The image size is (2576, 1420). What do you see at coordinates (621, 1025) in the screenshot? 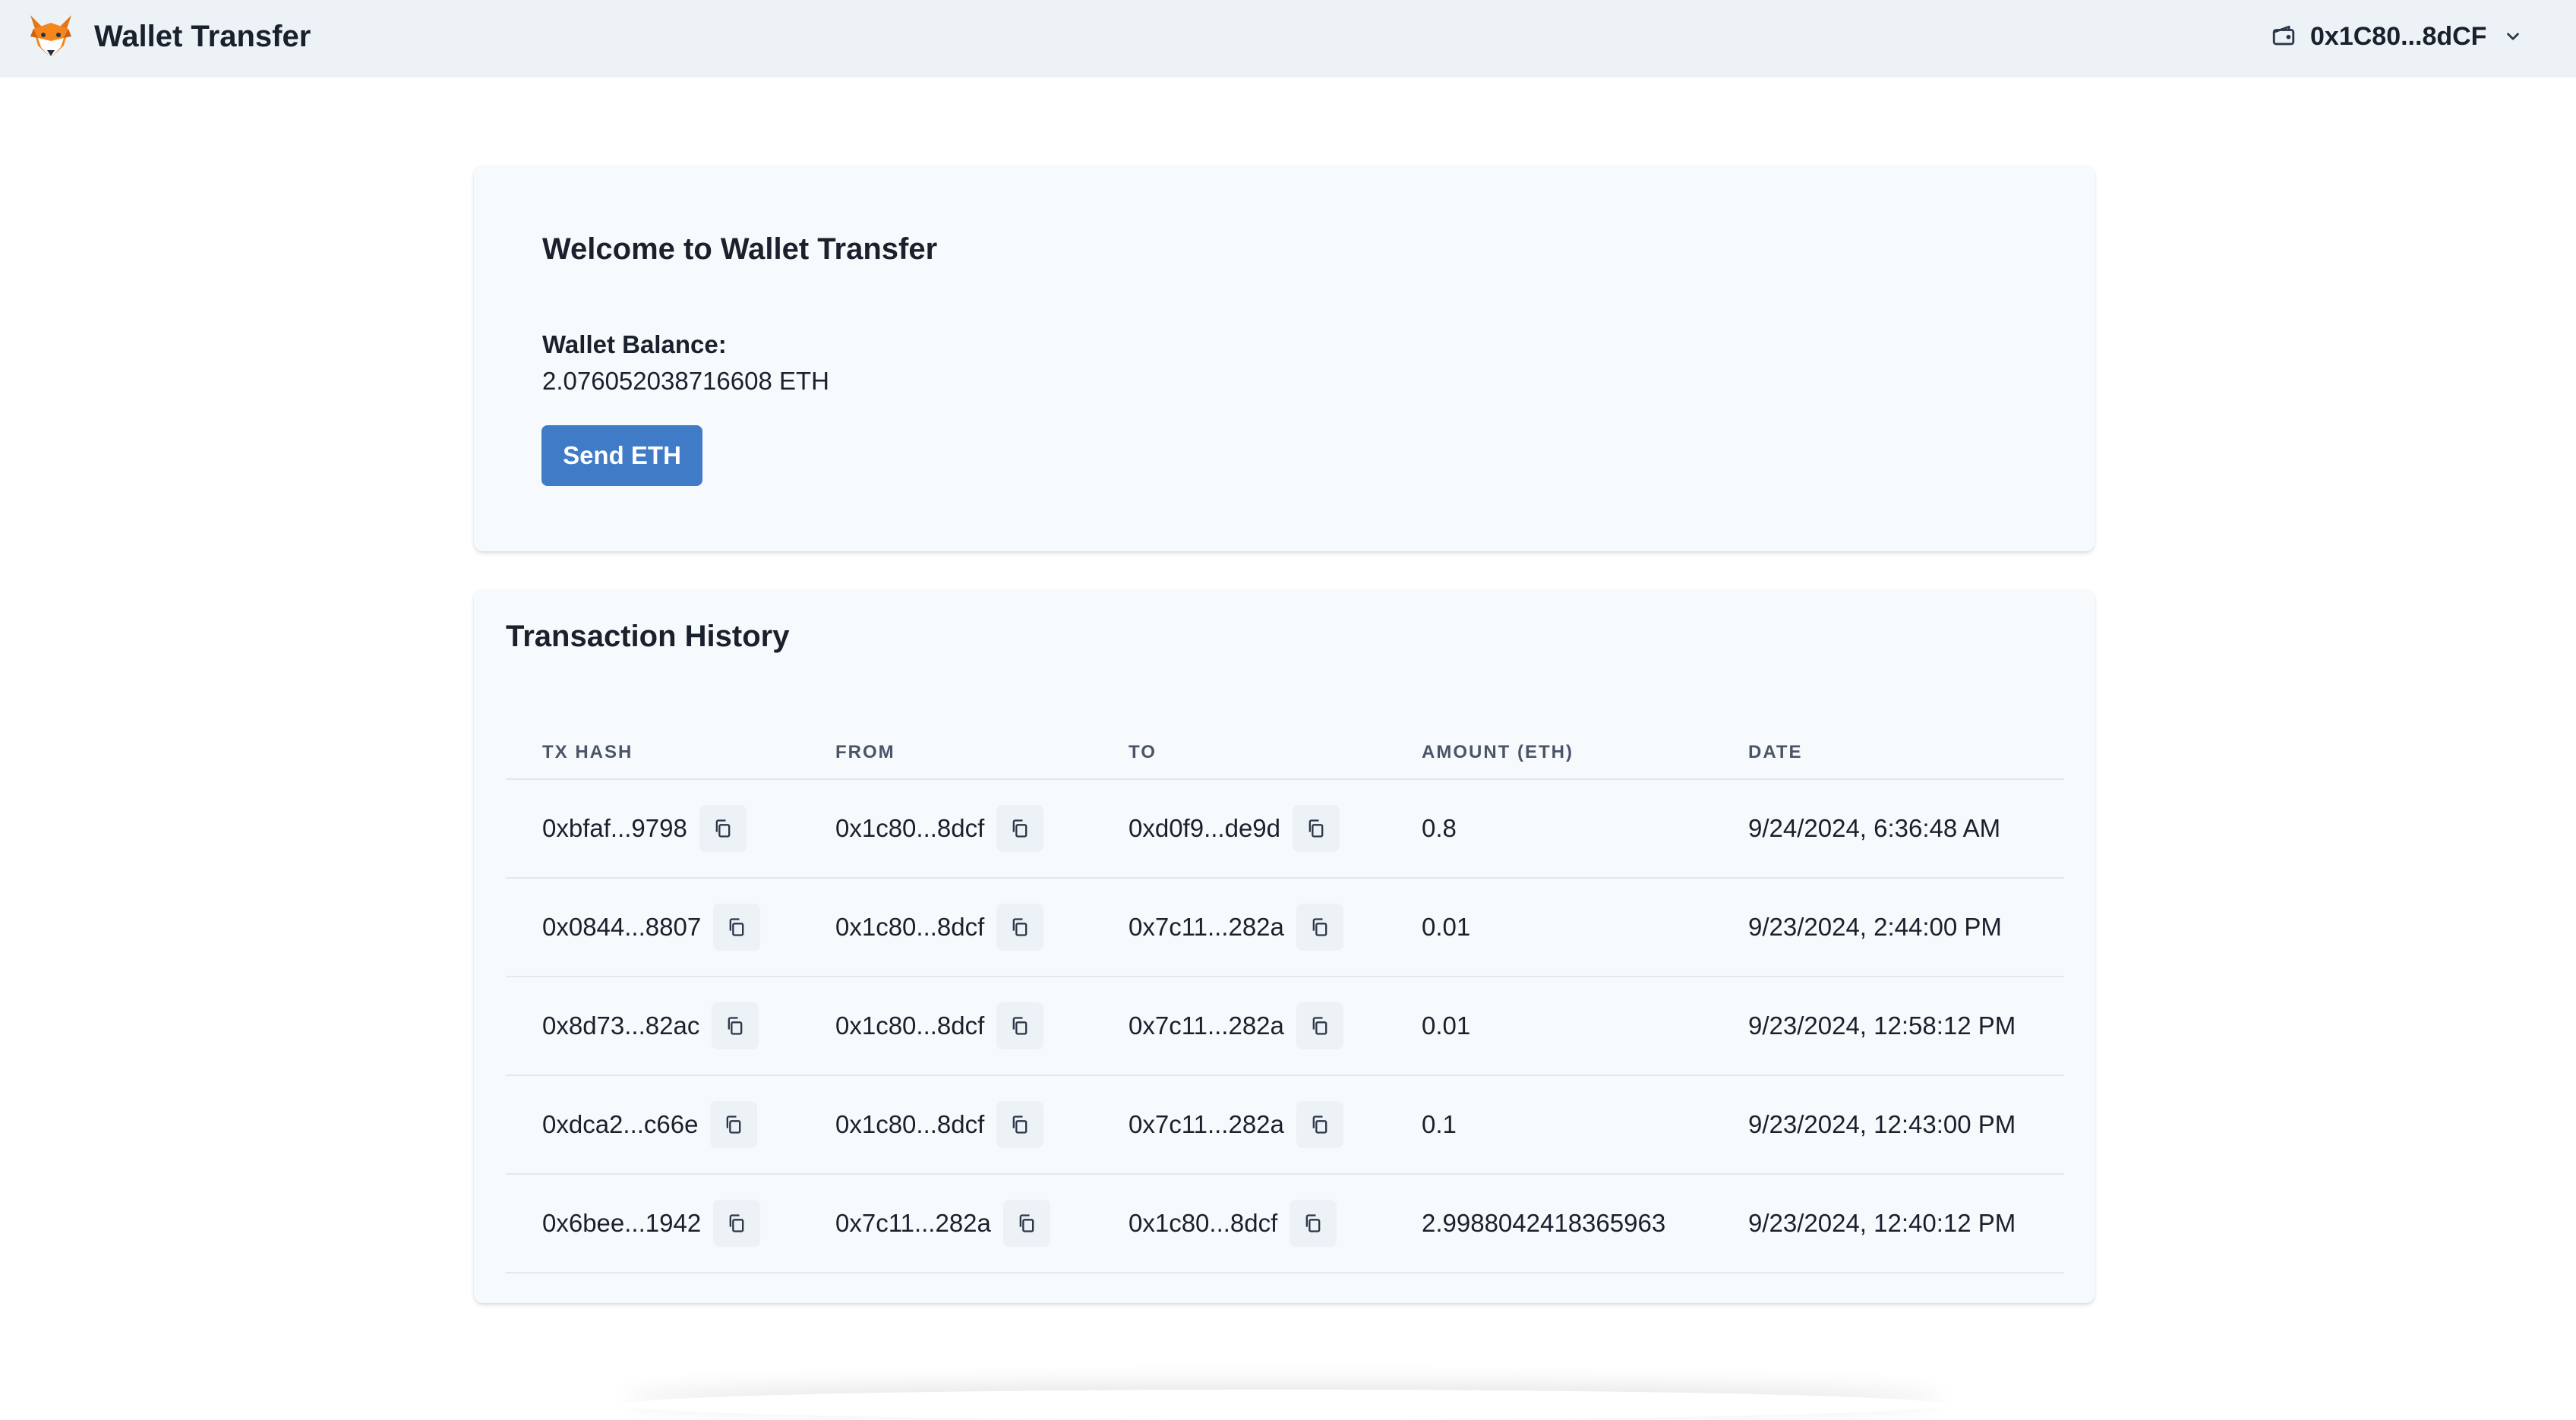
I see `tx-hash: 0x8d73...82ac` at bounding box center [621, 1025].